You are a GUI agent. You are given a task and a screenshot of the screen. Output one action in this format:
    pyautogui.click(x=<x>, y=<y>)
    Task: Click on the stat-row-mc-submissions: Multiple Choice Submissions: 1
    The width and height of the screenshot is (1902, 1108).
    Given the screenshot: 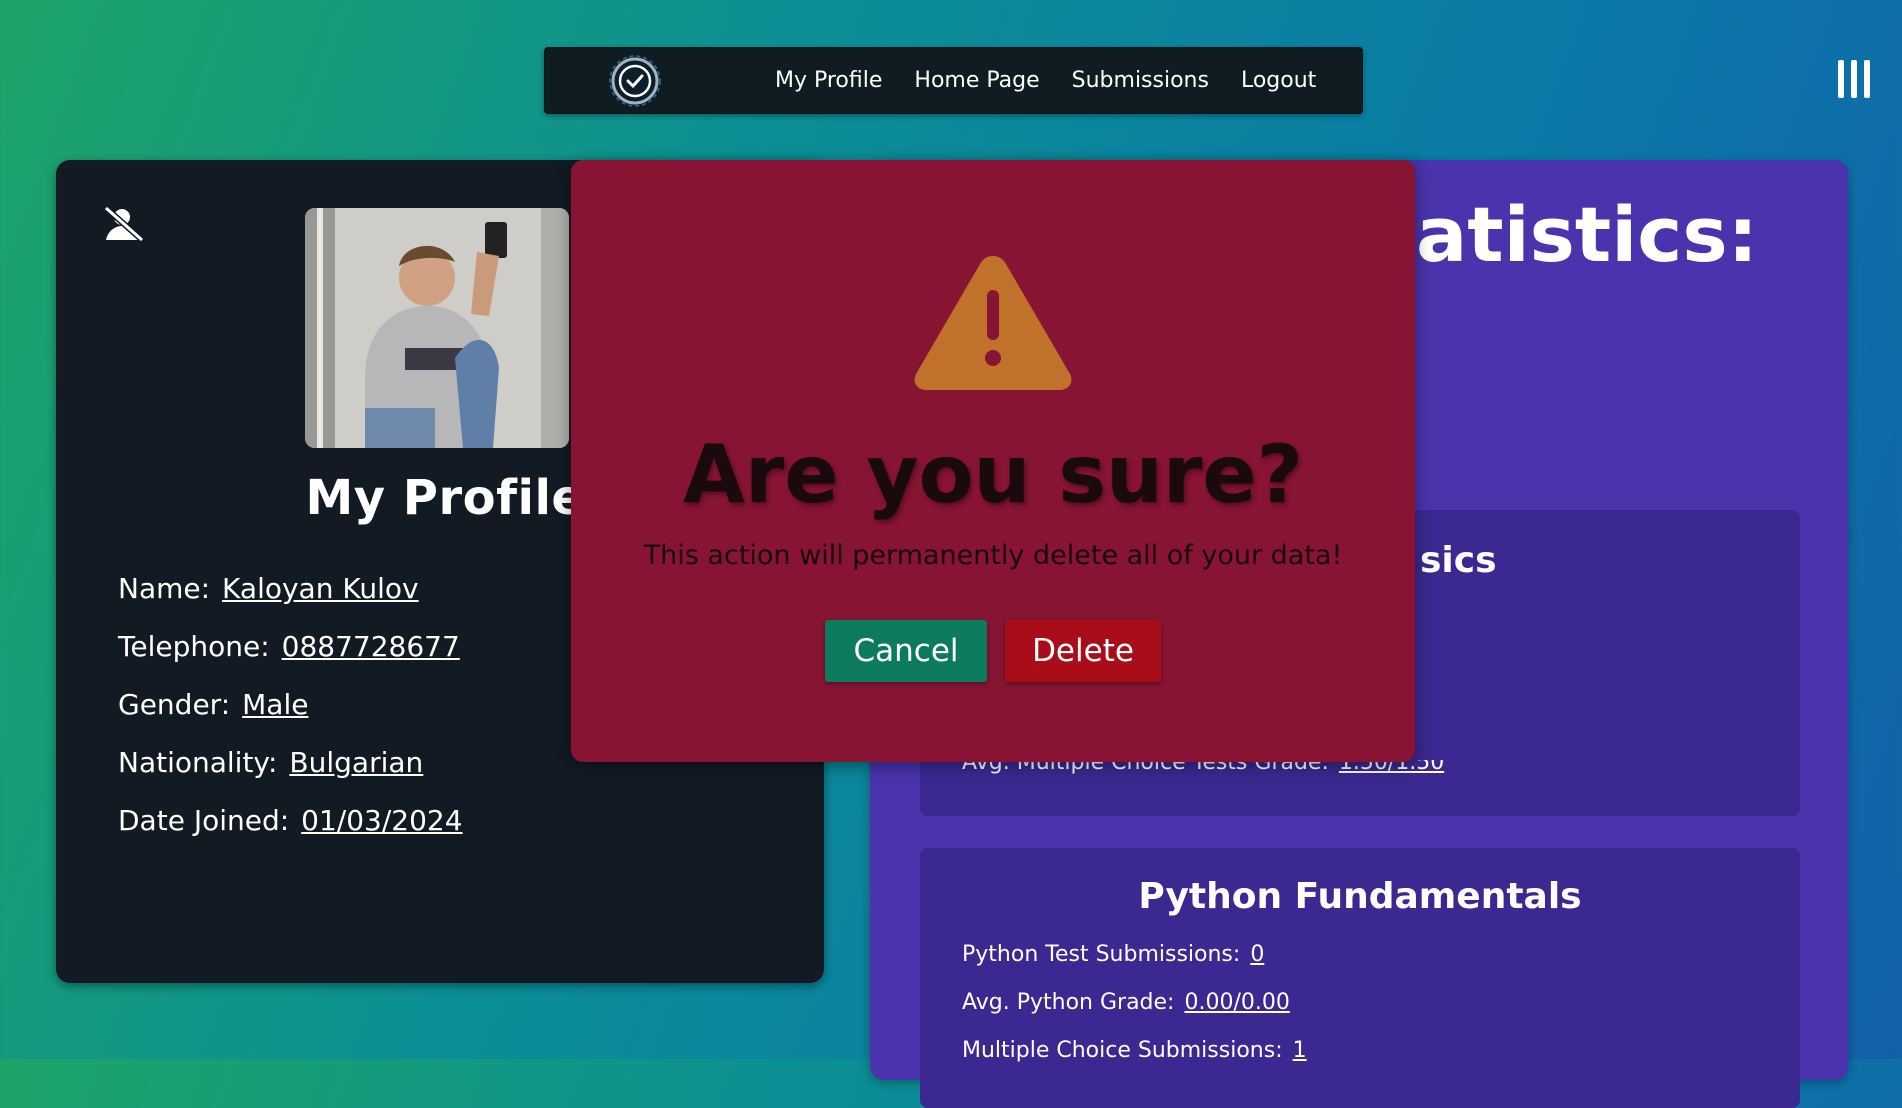 What is the action you would take?
    pyautogui.click(x=1134, y=1050)
    